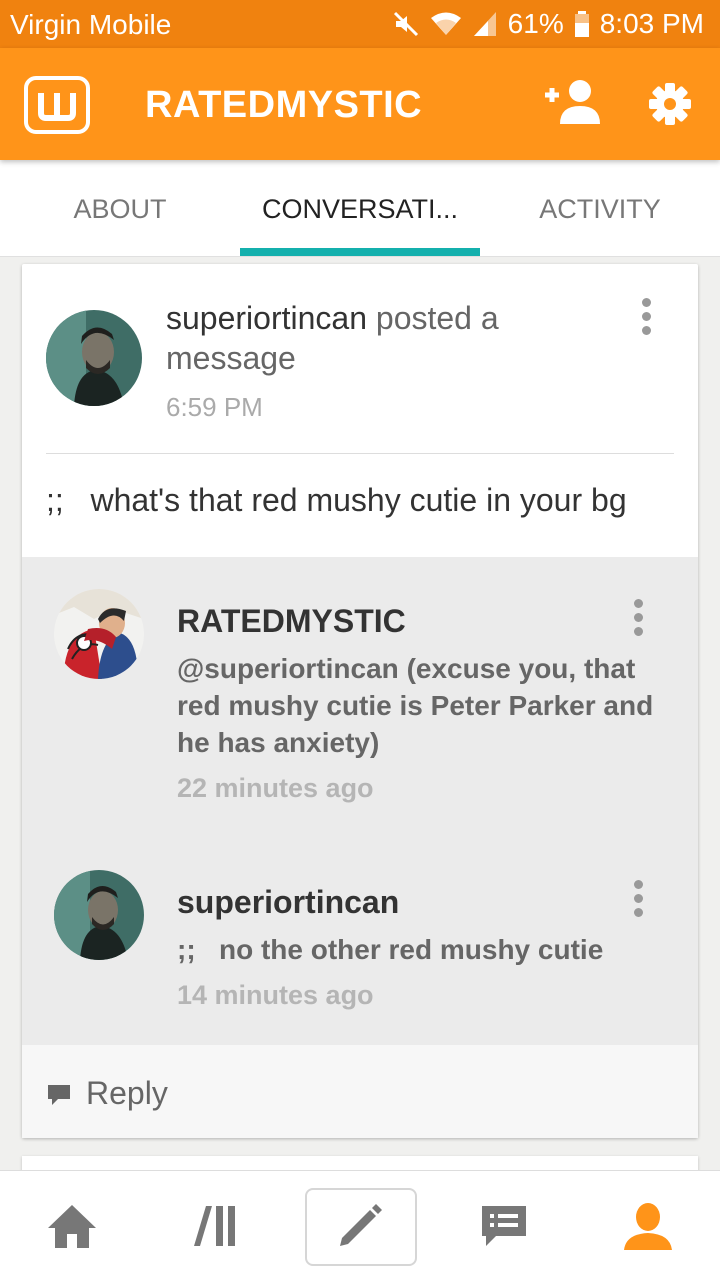 This screenshot has height=1281, width=720. I want to click on divider, so click(360, 453).